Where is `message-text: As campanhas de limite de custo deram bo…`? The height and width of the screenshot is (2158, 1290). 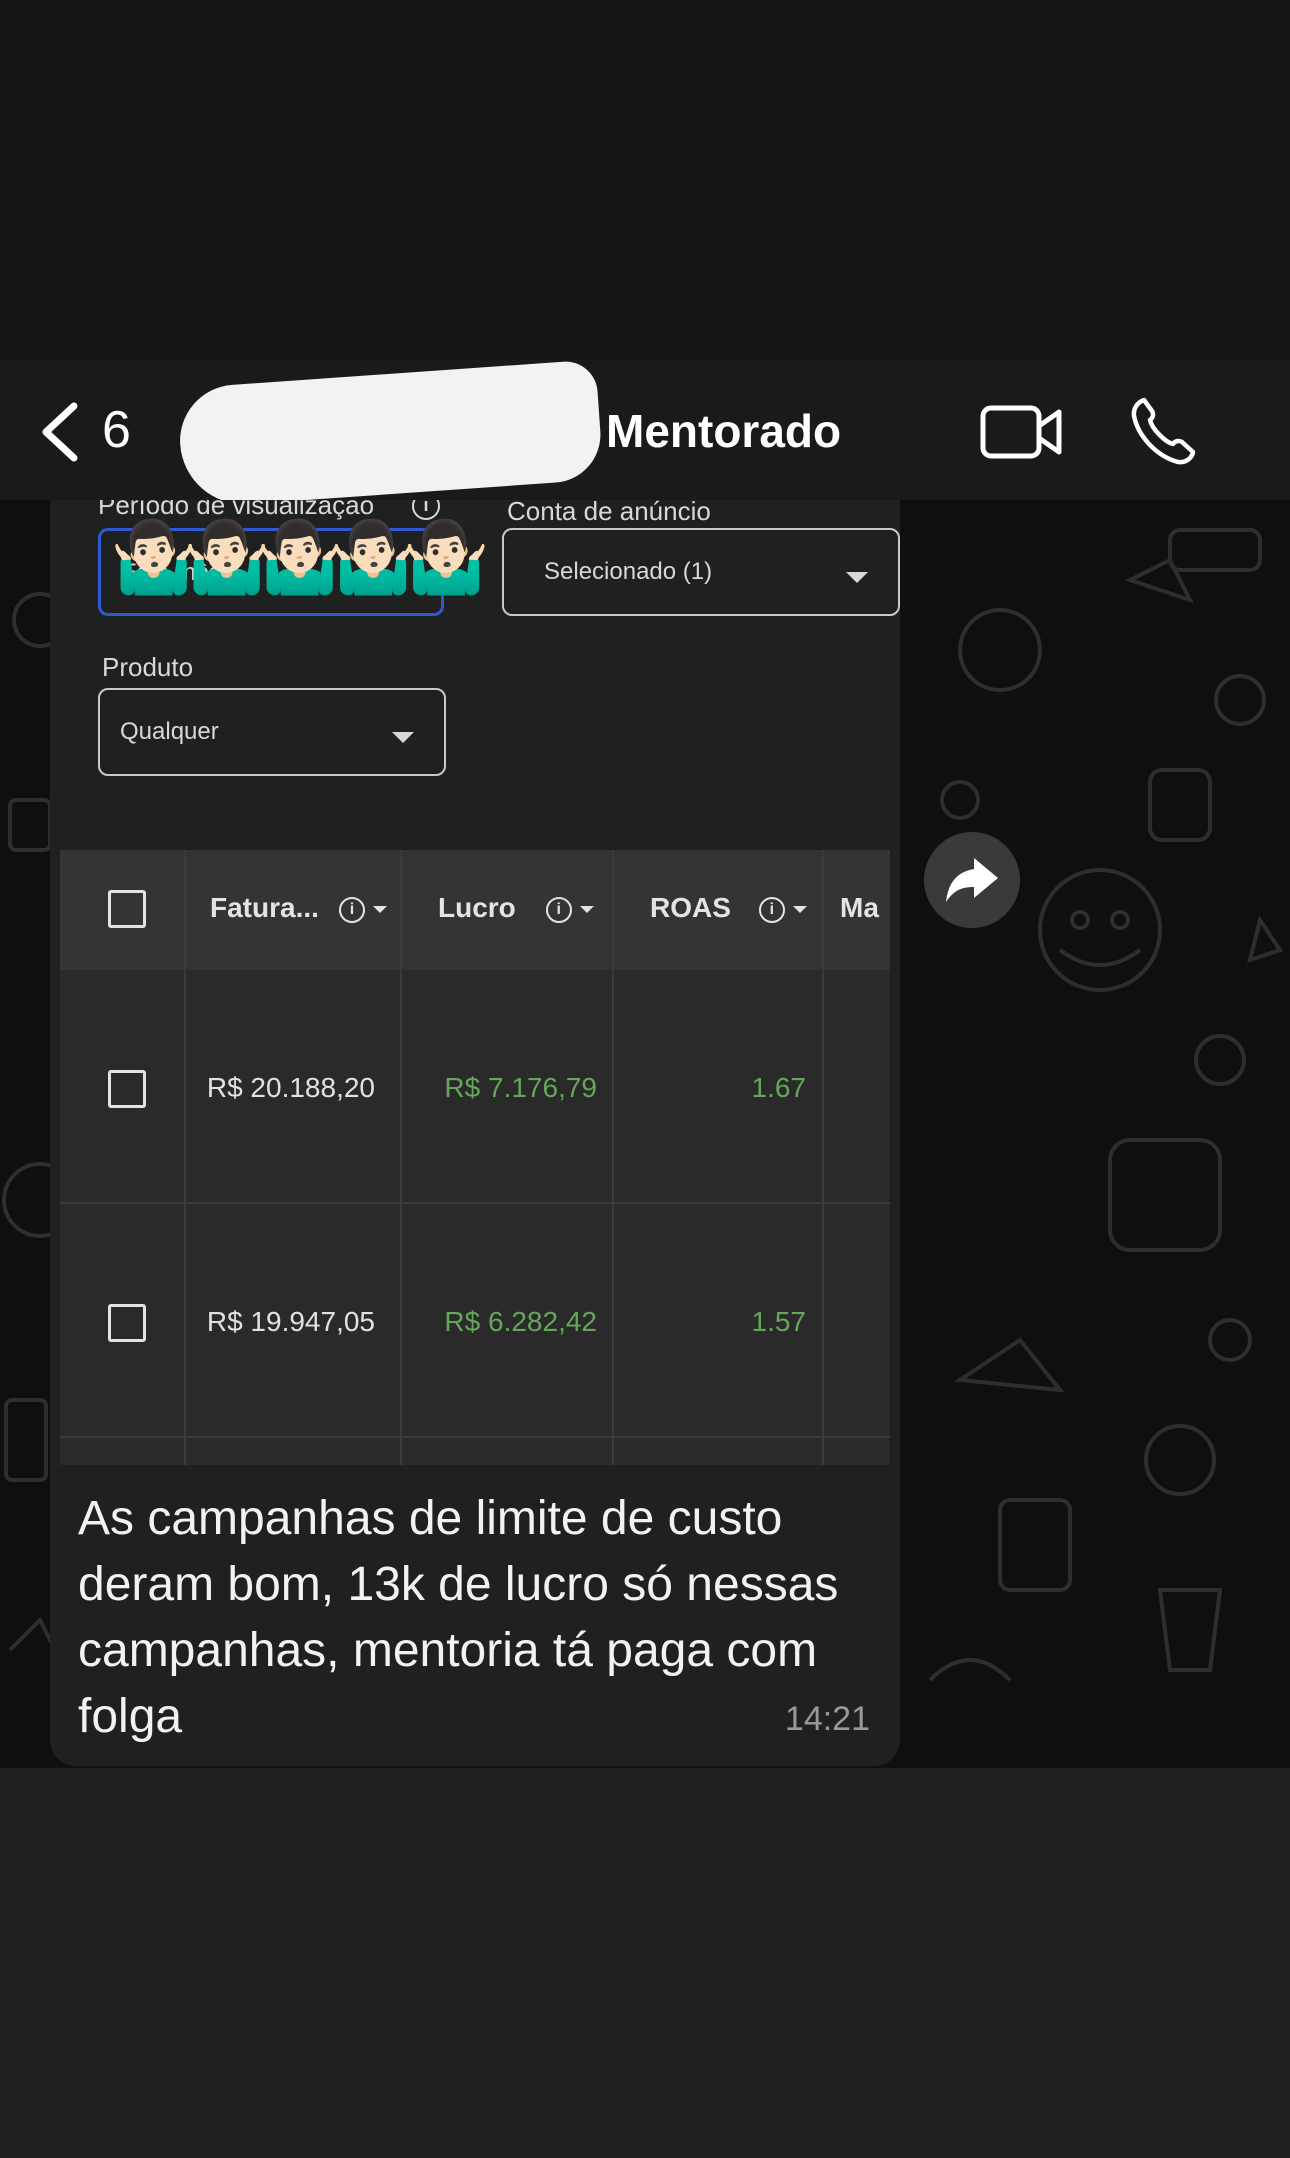
message-text: As campanhas de limite de custo deram bo… is located at coordinates (458, 1617).